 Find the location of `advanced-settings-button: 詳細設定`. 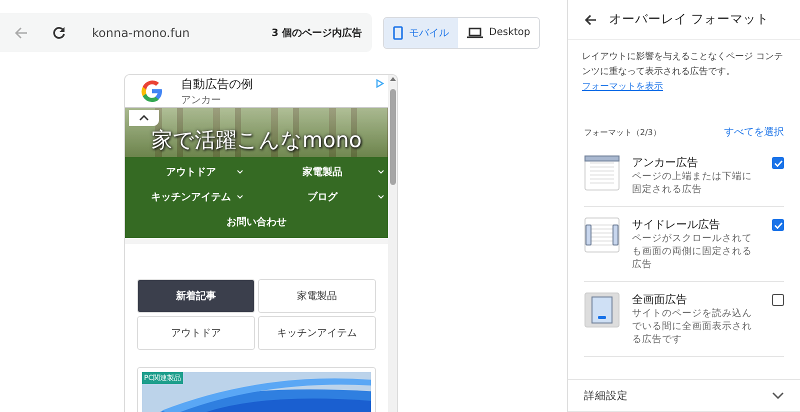

advanced-settings-button: 詳細設定 is located at coordinates (684, 395).